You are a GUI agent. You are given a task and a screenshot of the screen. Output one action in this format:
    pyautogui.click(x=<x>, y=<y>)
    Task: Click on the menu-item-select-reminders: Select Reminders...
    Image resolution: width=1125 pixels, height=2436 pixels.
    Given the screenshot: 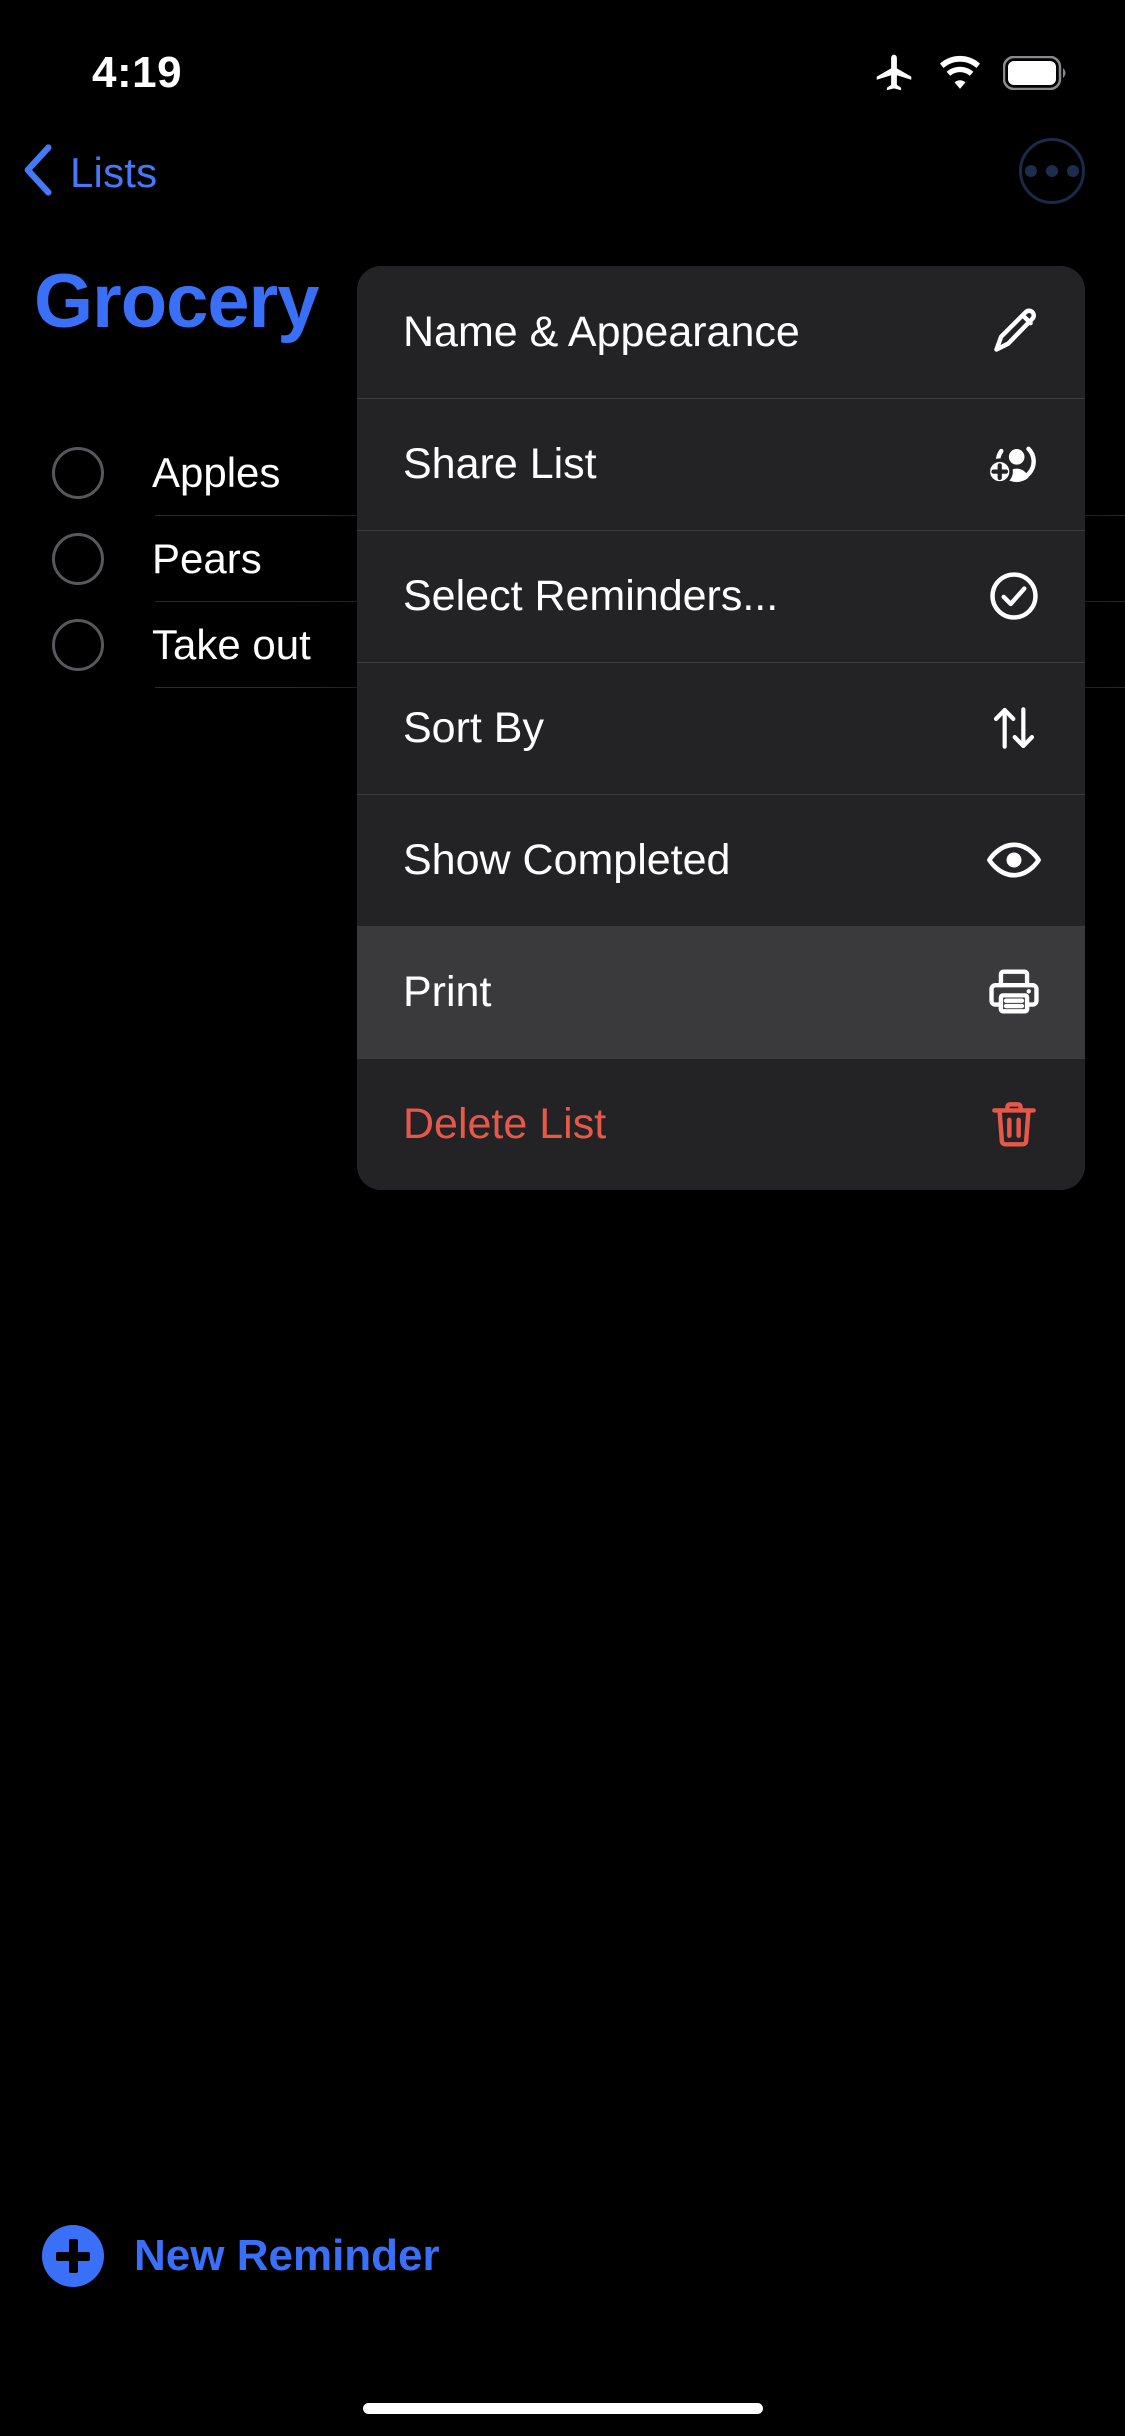 What is the action you would take?
    pyautogui.click(x=721, y=596)
    